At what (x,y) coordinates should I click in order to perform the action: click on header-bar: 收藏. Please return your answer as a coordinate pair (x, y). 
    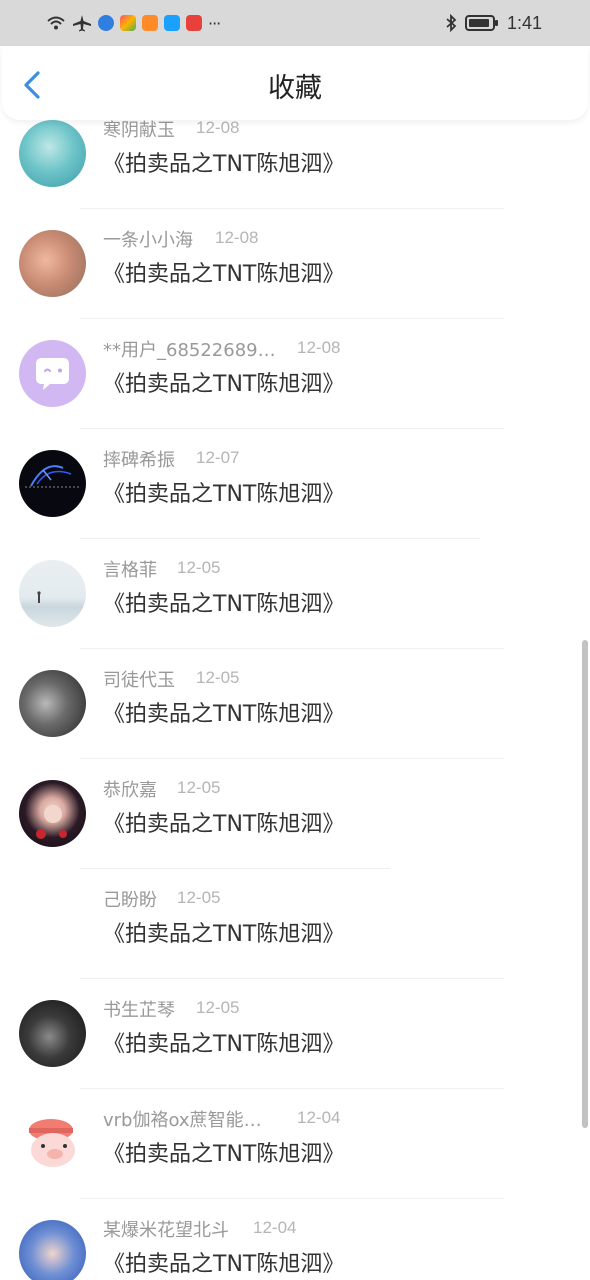
    Looking at the image, I should click on (295, 83).